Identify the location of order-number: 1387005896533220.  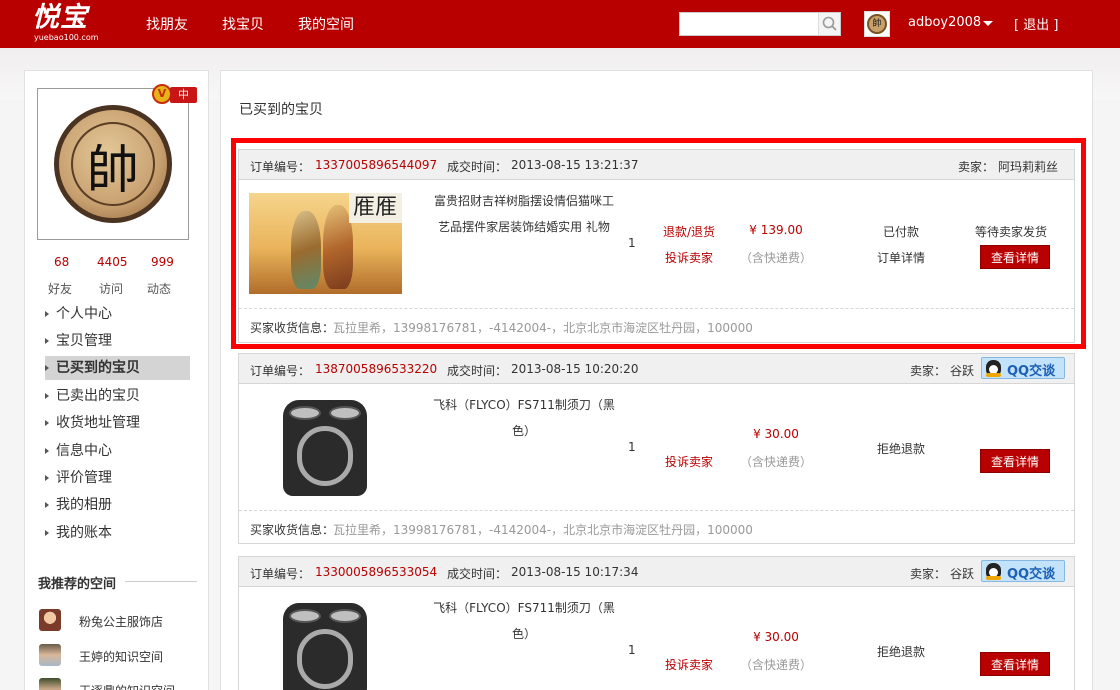
(376, 369).